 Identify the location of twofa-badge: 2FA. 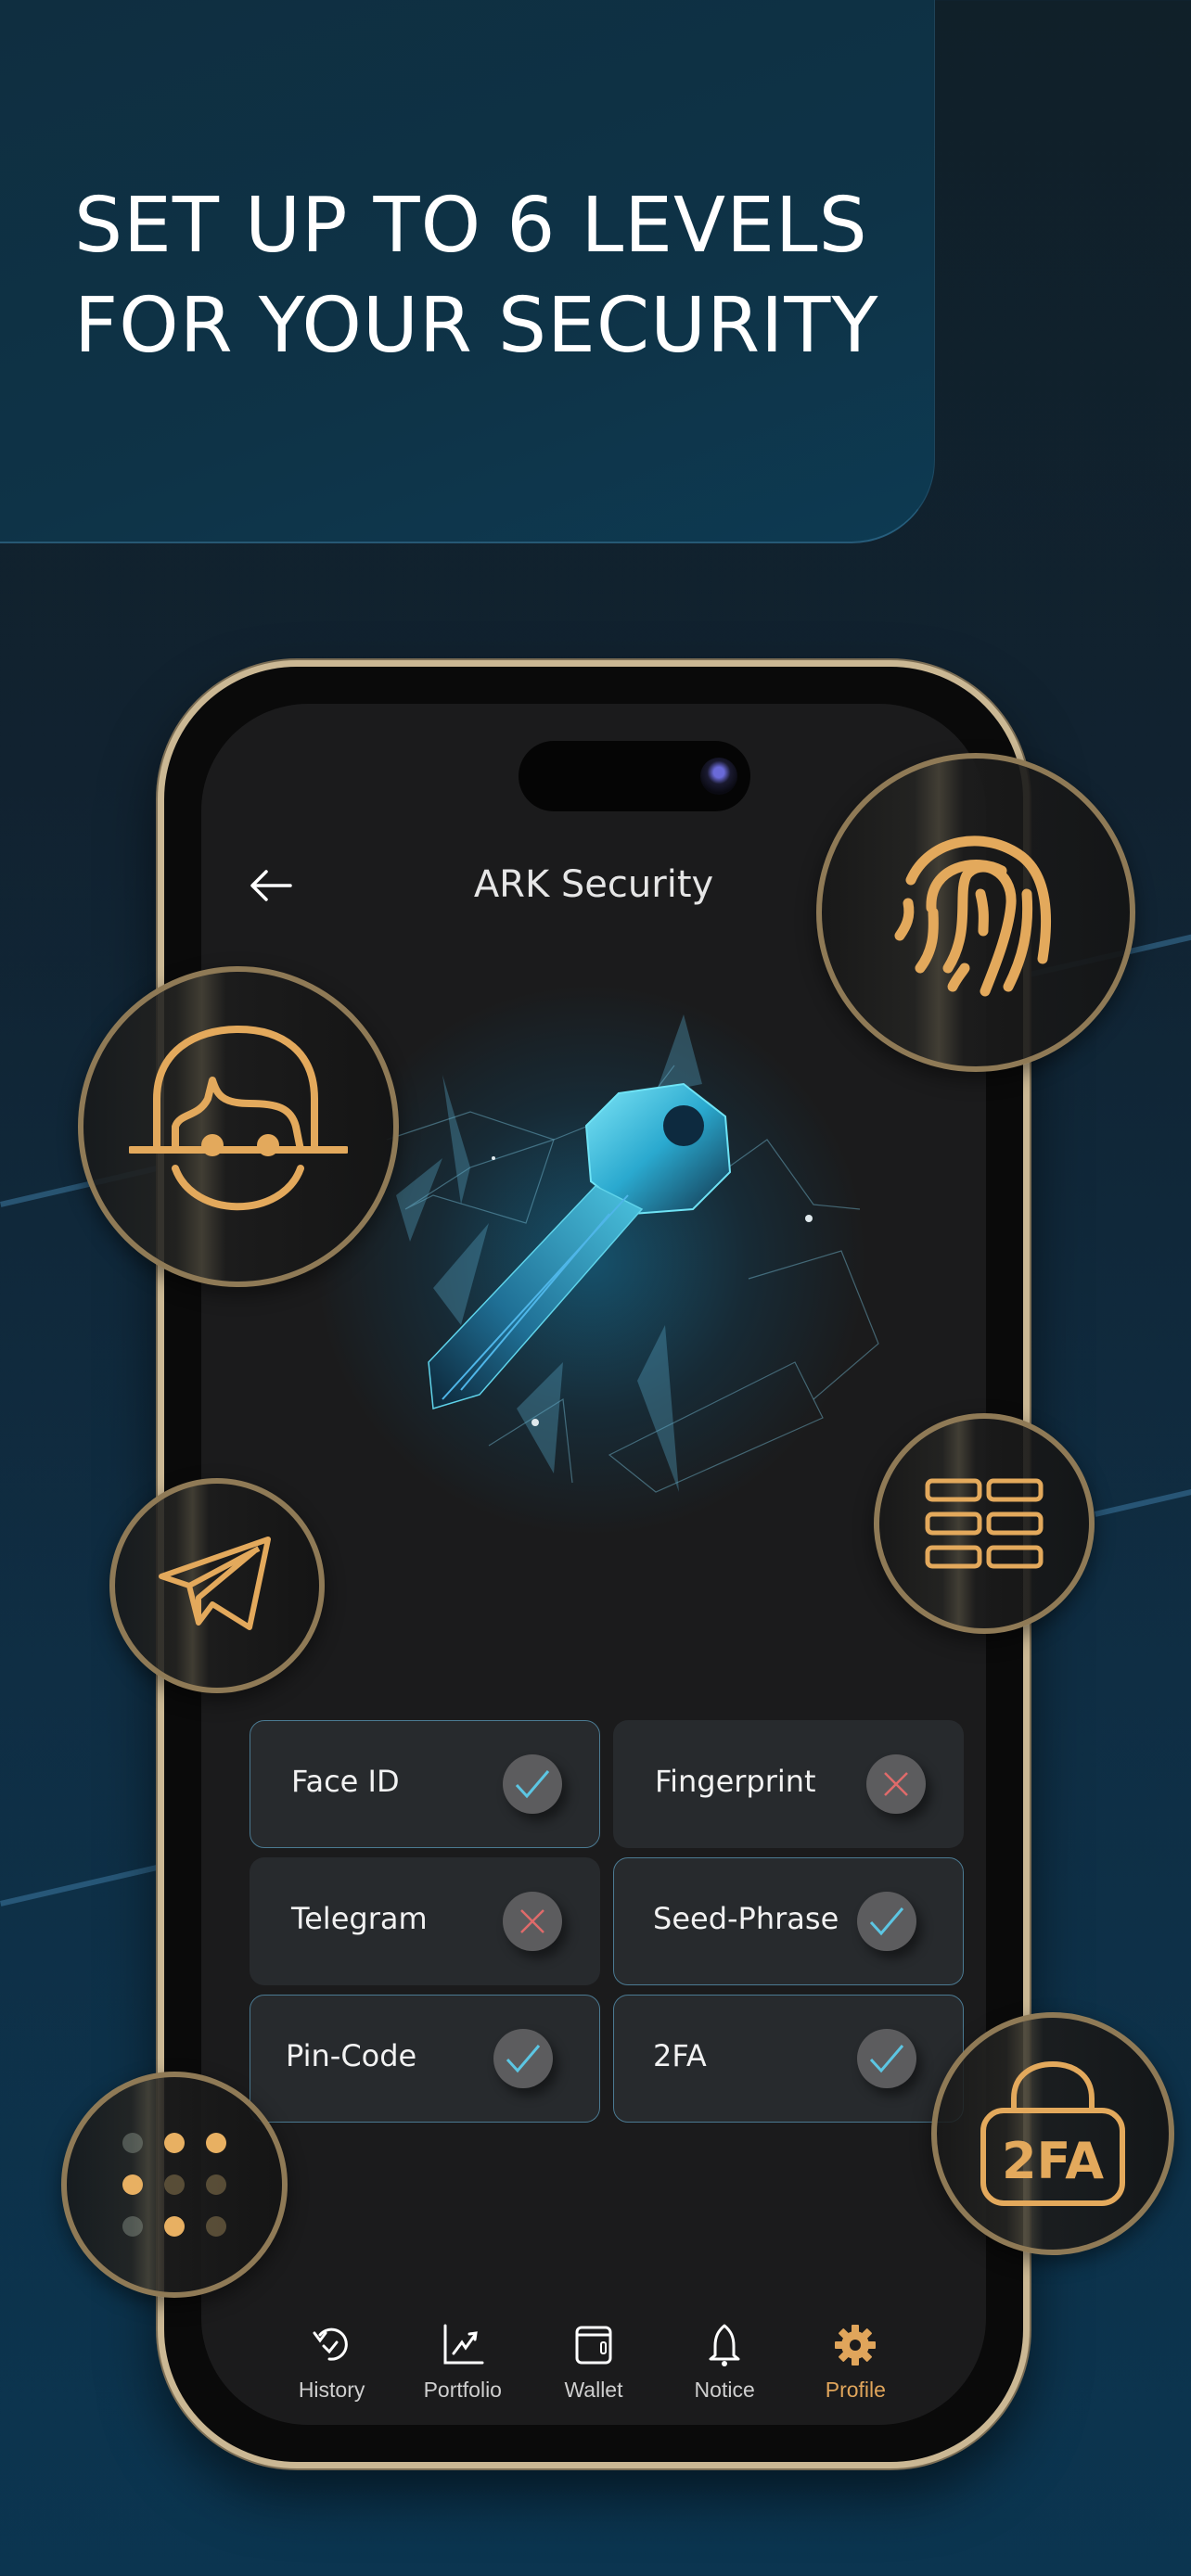
(1052, 2133).